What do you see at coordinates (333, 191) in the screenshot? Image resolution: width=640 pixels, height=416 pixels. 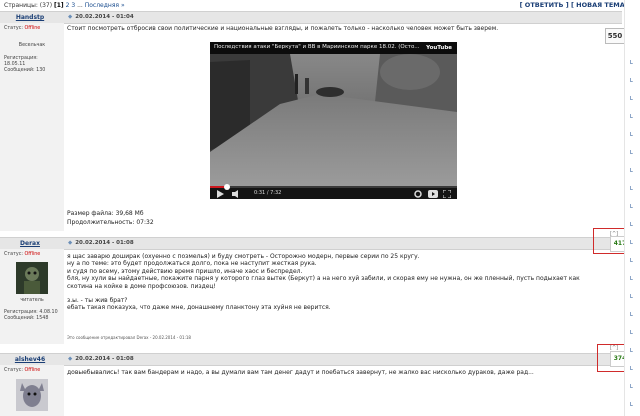 I see `video-controls: 0:31 / 7:32` at bounding box center [333, 191].